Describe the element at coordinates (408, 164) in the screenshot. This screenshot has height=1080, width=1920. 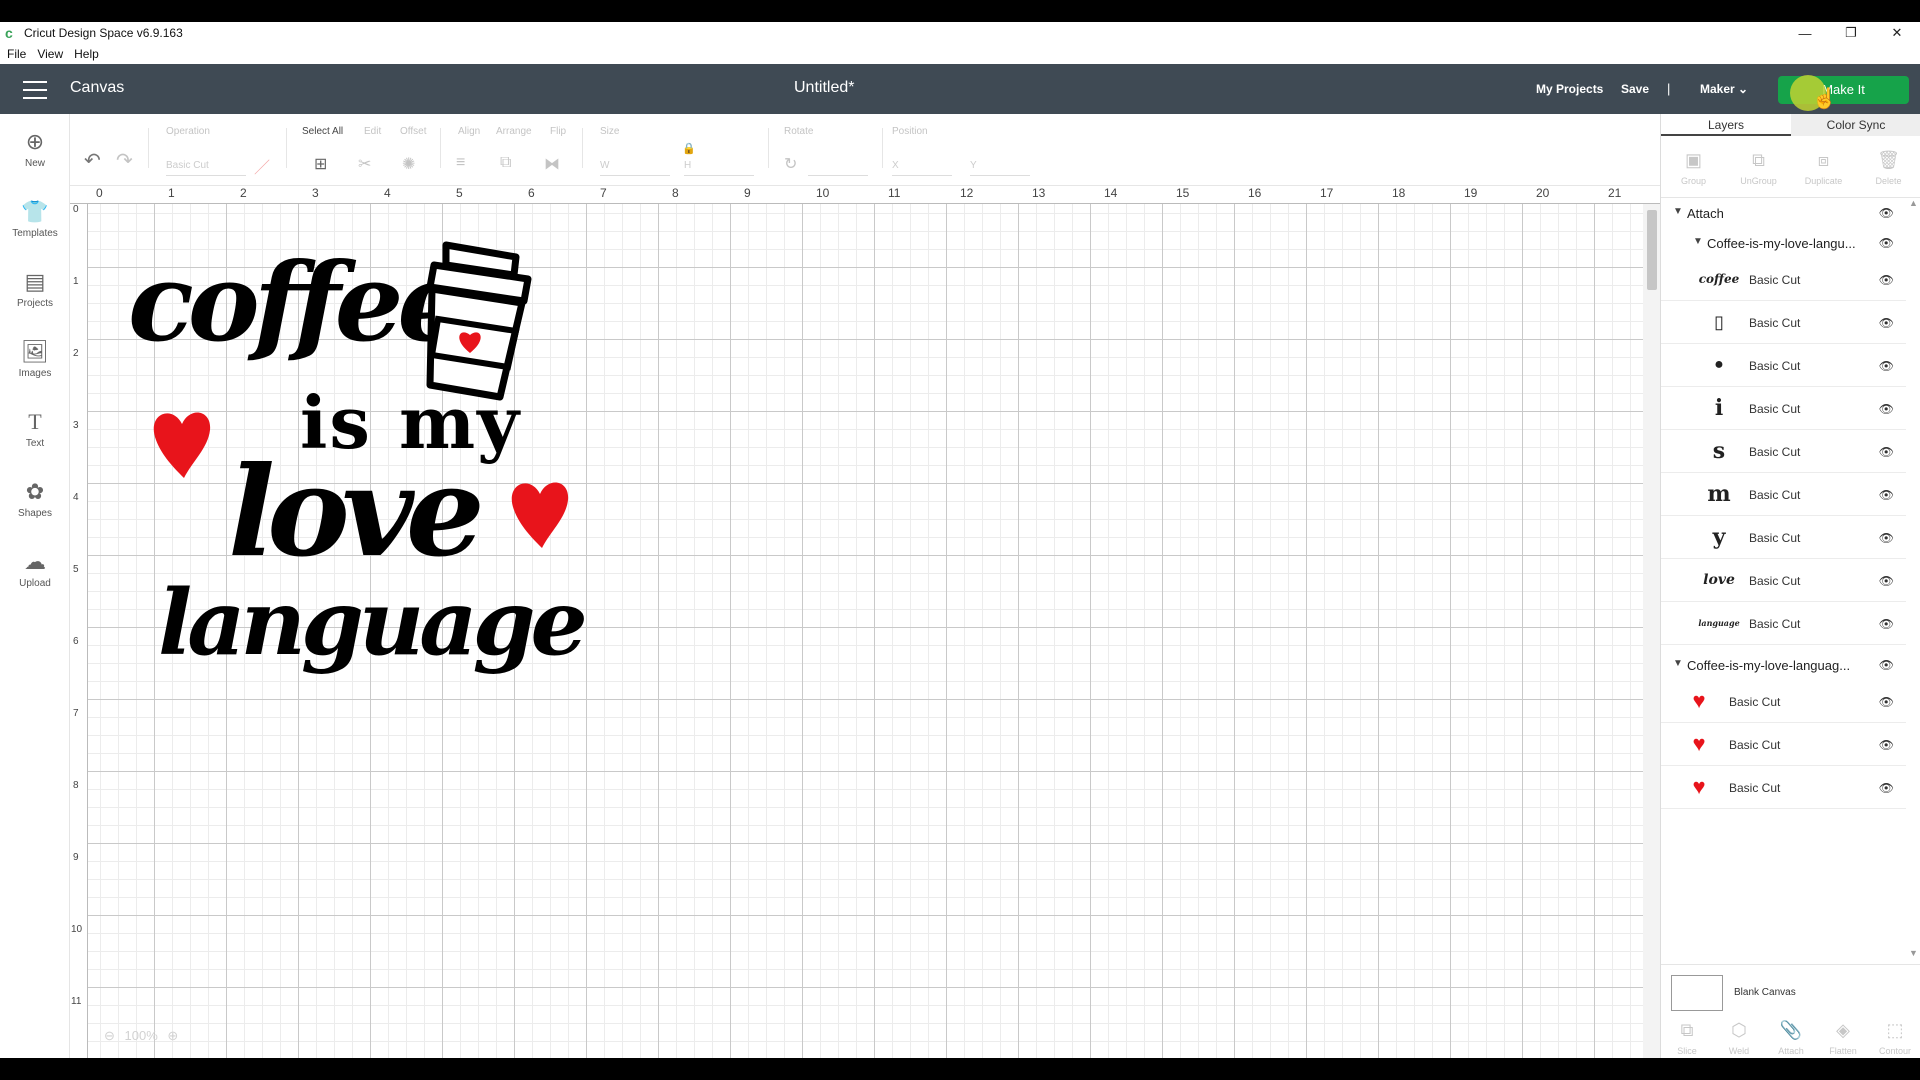
I see `offset-icon: ✺` at that location.